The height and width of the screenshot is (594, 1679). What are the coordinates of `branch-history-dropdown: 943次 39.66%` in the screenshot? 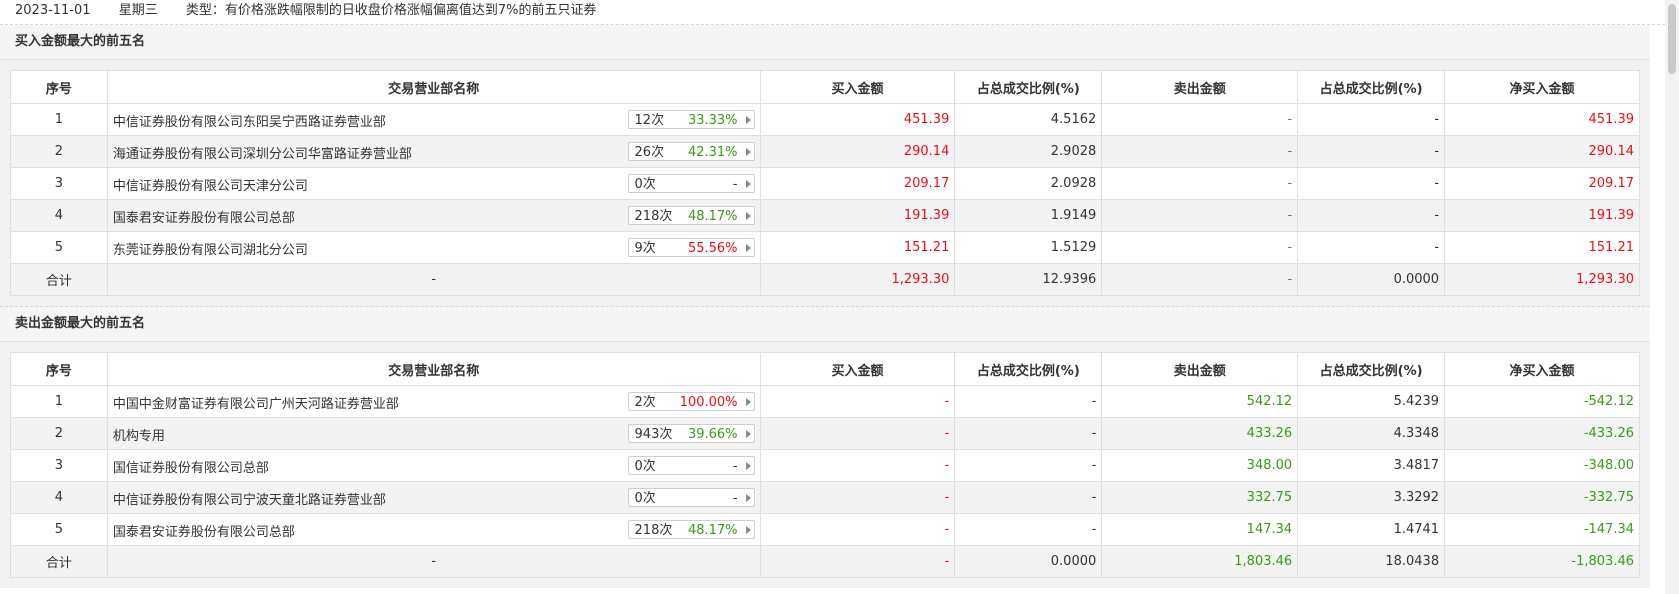 It's located at (691, 433).